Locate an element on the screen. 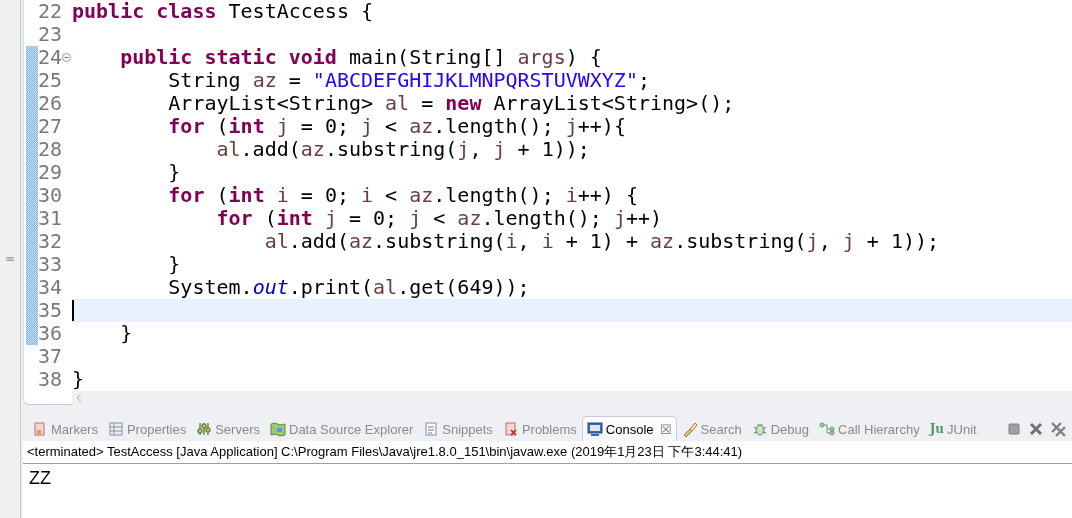 The image size is (1072, 518). flag-document-icon is located at coordinates (40, 429).